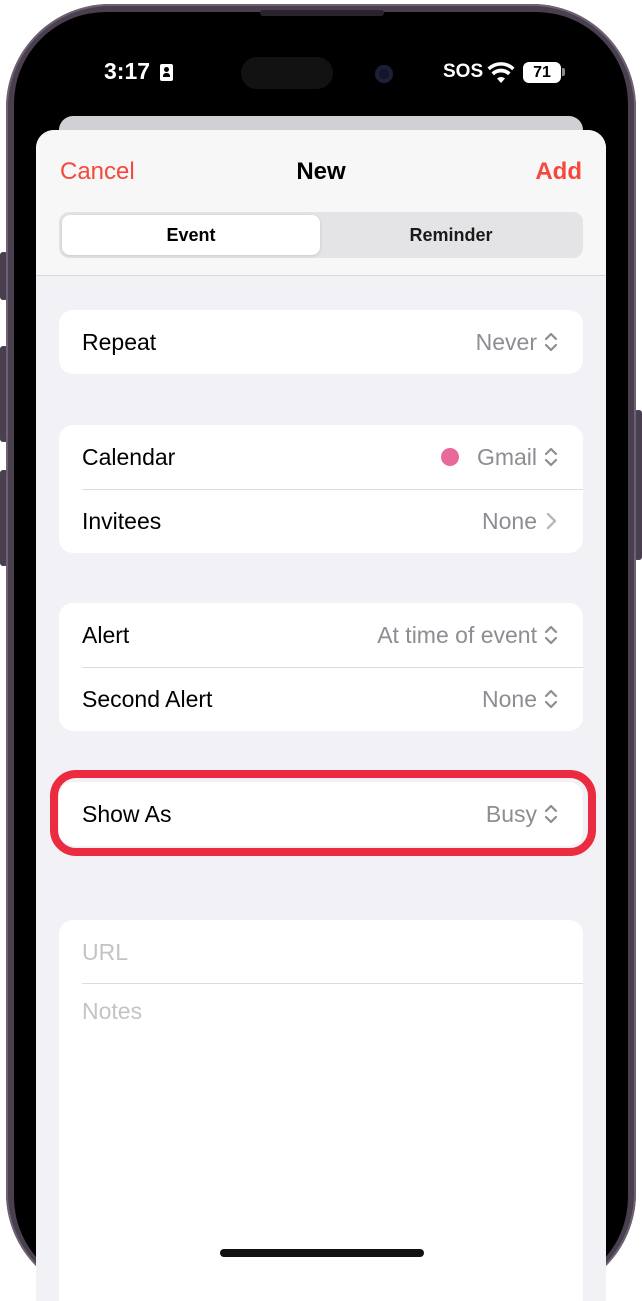 This screenshot has height=1301, width=642. Describe the element at coordinates (509, 521) in the screenshot. I see `invitees-value: None` at that location.